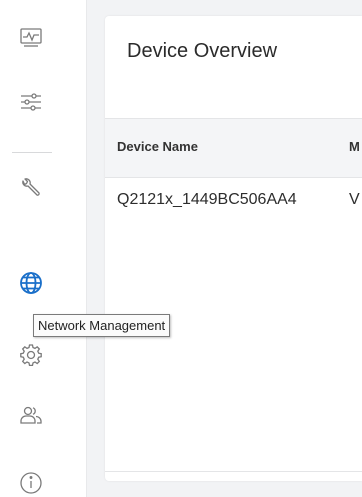 The image size is (362, 497). Describe the element at coordinates (32, 152) in the screenshot. I see `sidebar-divider` at that location.